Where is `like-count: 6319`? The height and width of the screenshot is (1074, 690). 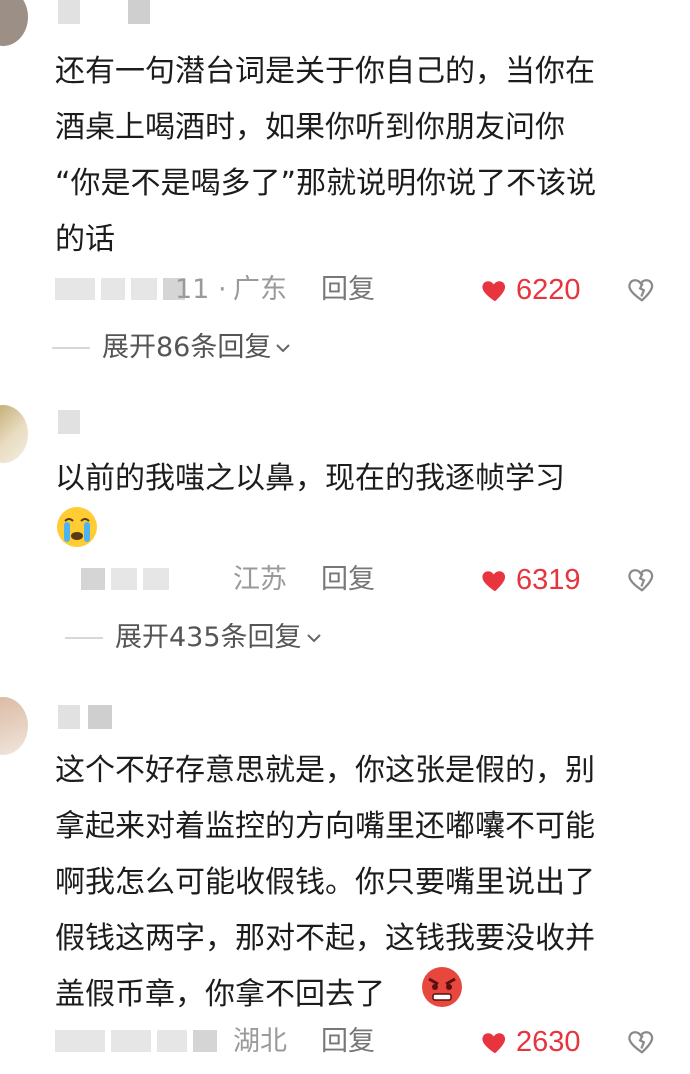 like-count: 6319 is located at coordinates (548, 580).